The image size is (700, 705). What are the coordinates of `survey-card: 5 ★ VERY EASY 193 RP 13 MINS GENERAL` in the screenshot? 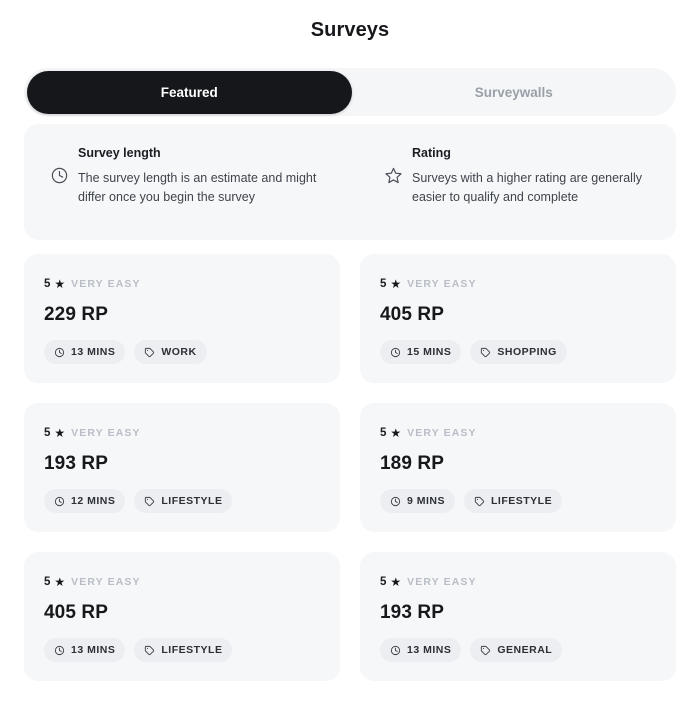 It's located at (518, 616).